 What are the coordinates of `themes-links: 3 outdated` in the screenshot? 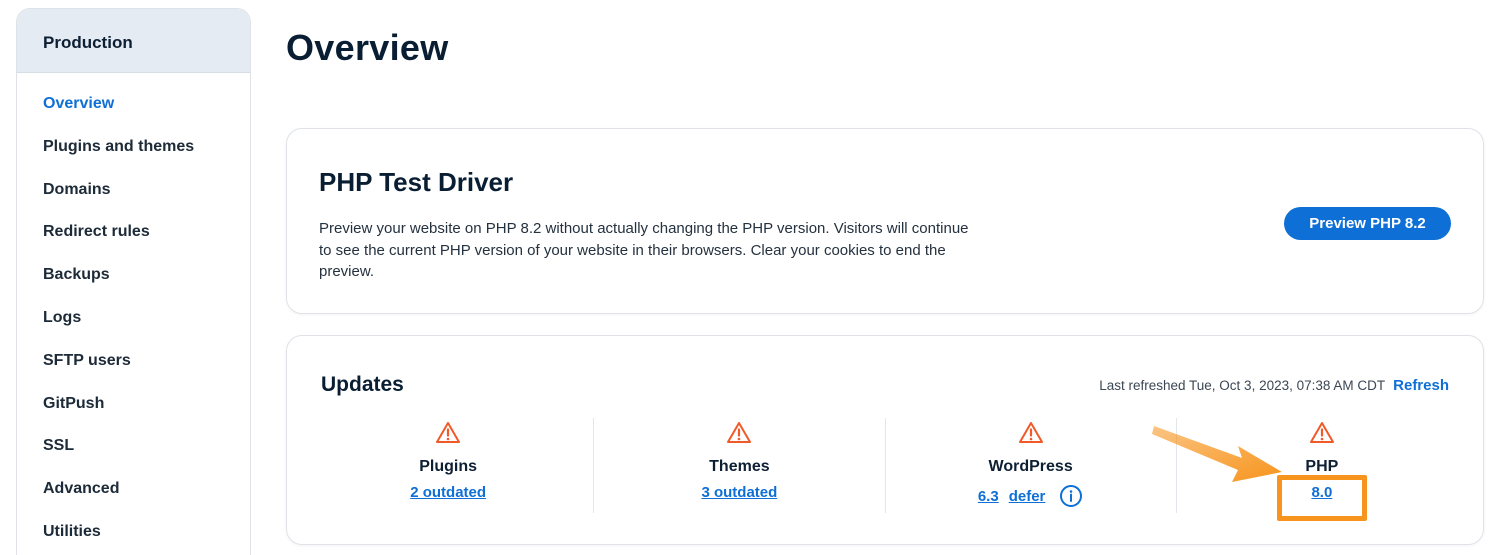 It's located at (739, 492).